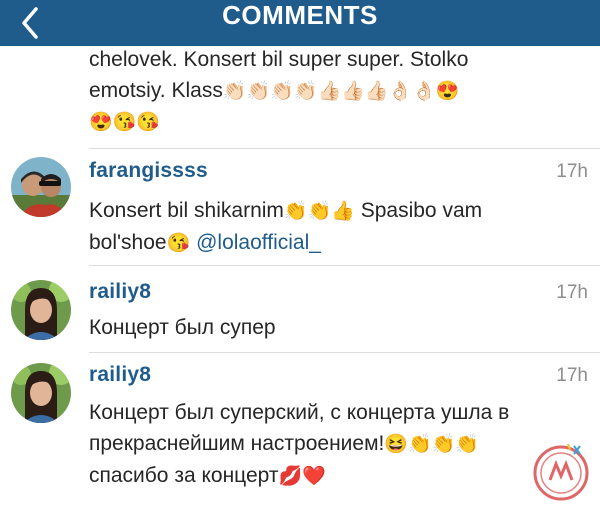 The width and height of the screenshot is (600, 507). Describe the element at coordinates (258, 242) in the screenshot. I see `mention-link: @lolaofficial_` at that location.